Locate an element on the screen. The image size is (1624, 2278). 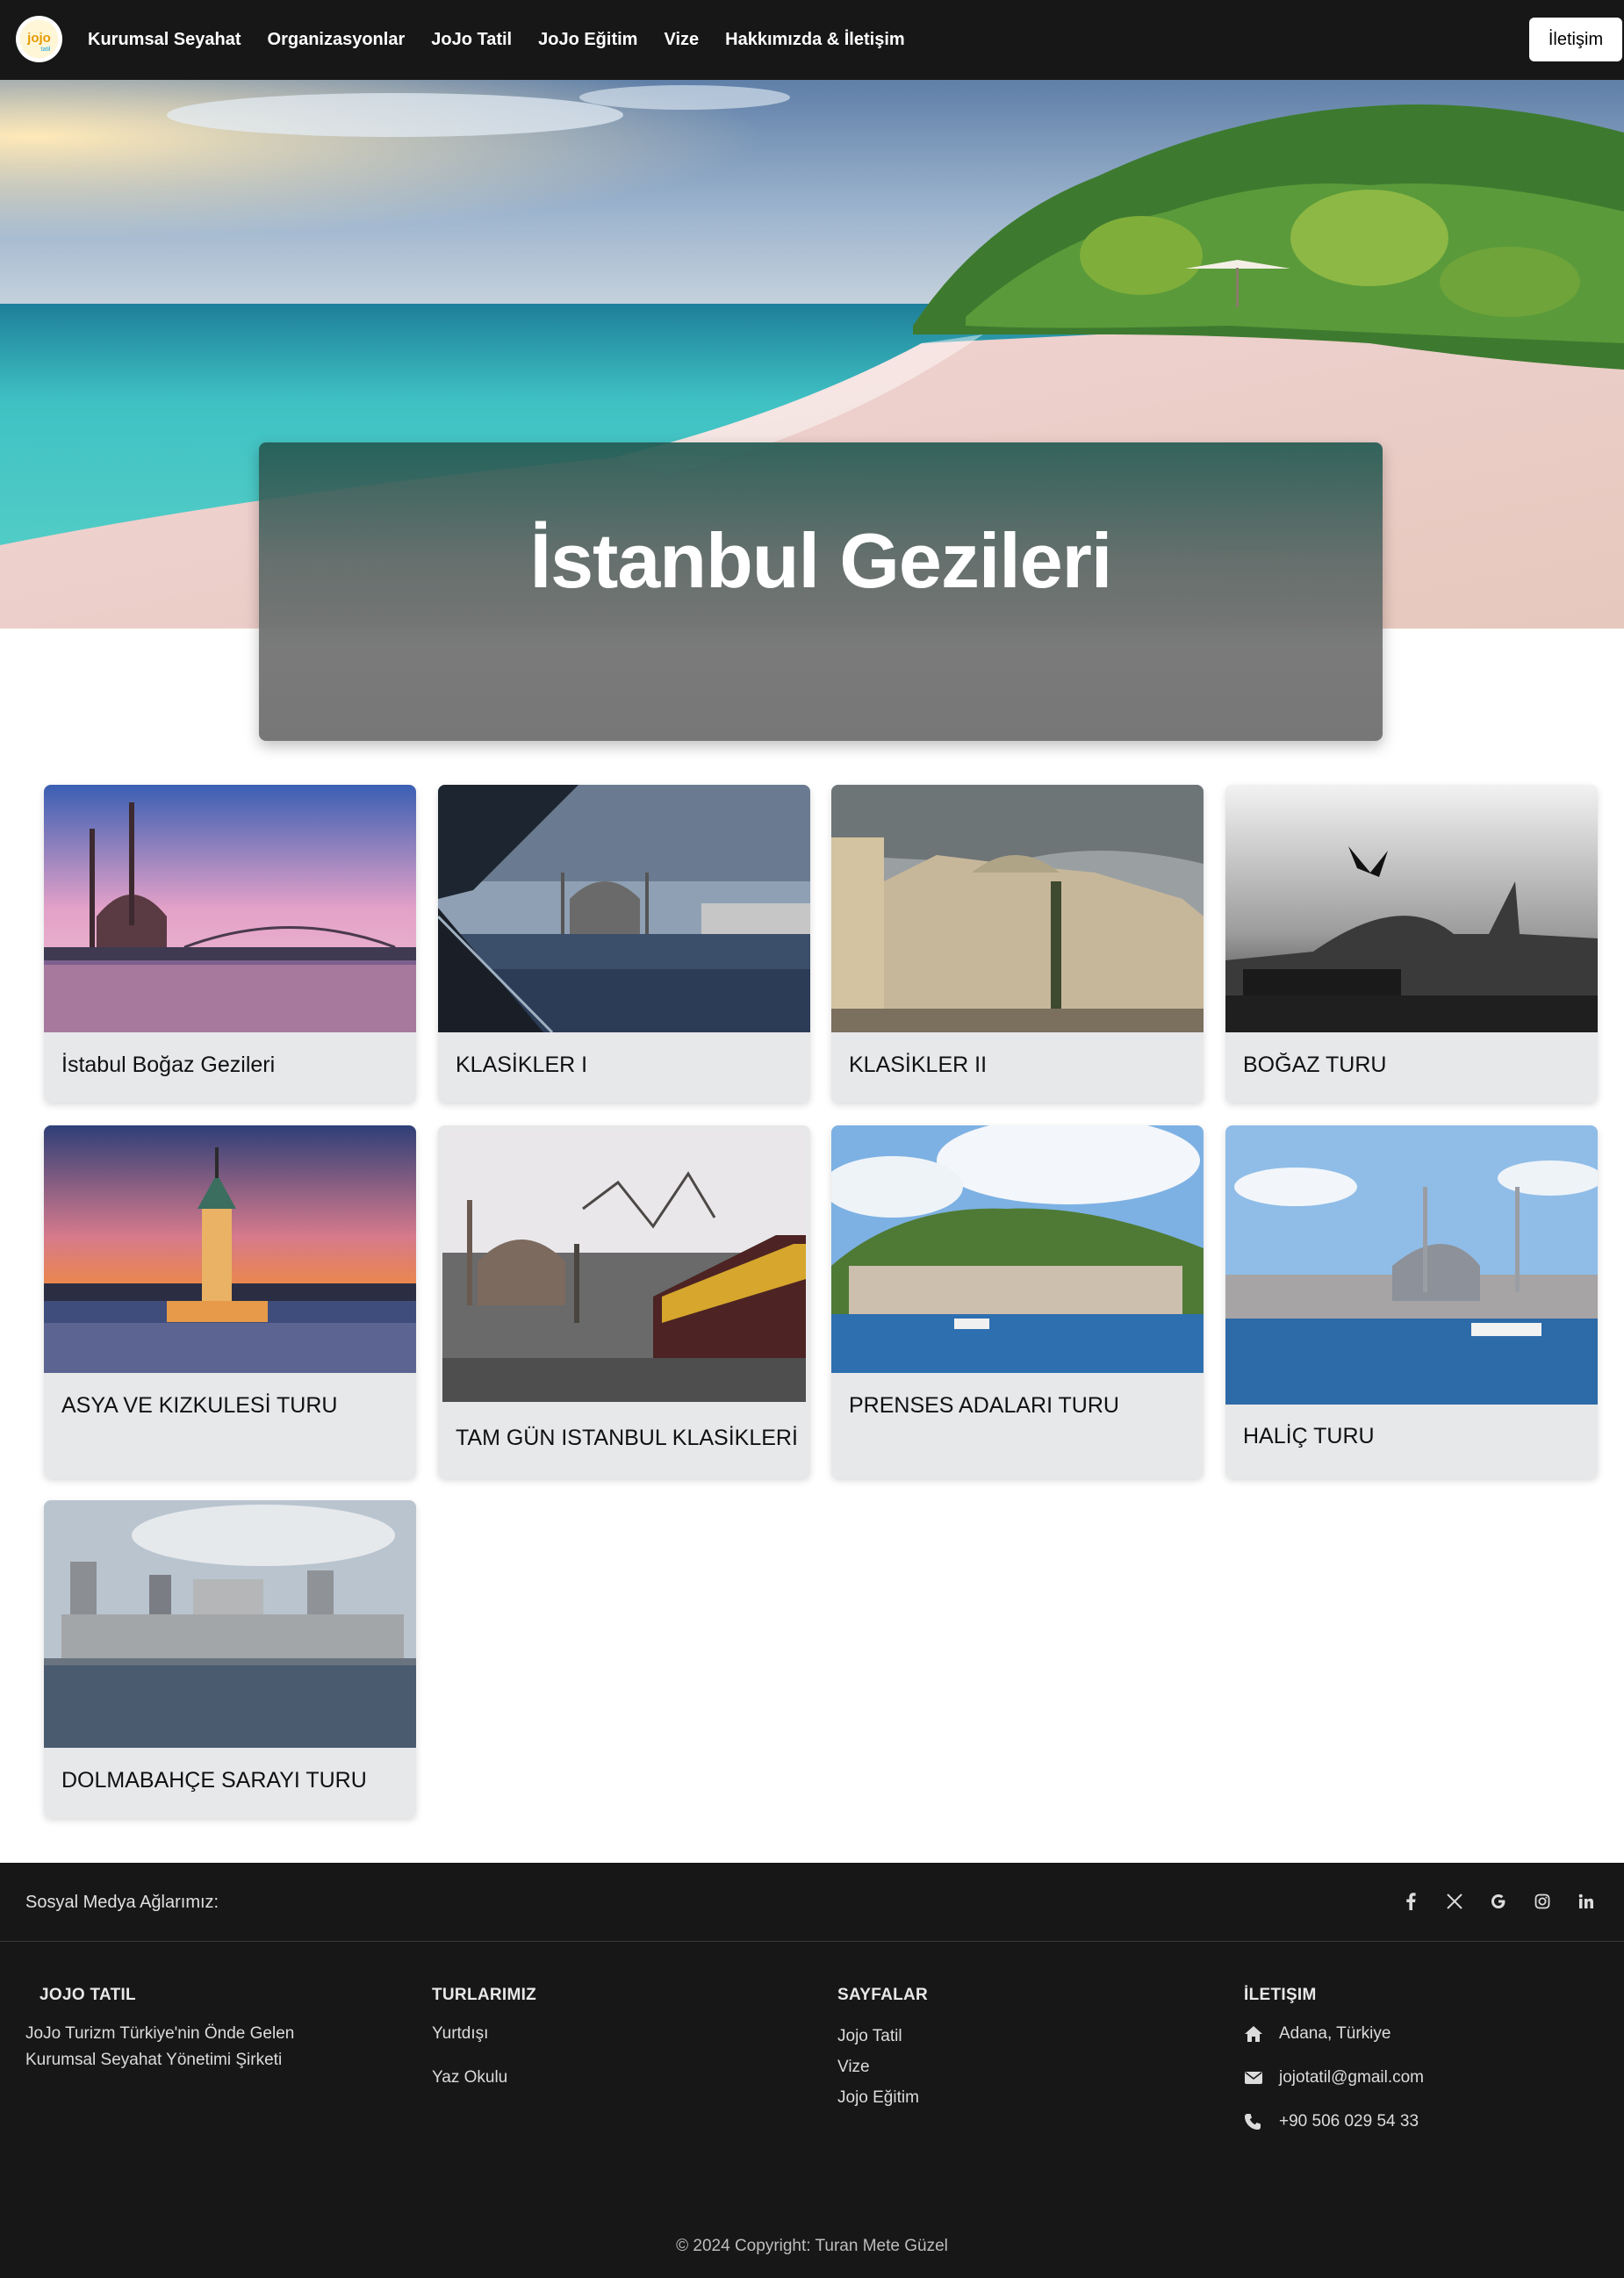
copyright-text: © 2024 Copyright: Turan Mete Güzel is located at coordinates (812, 2246).